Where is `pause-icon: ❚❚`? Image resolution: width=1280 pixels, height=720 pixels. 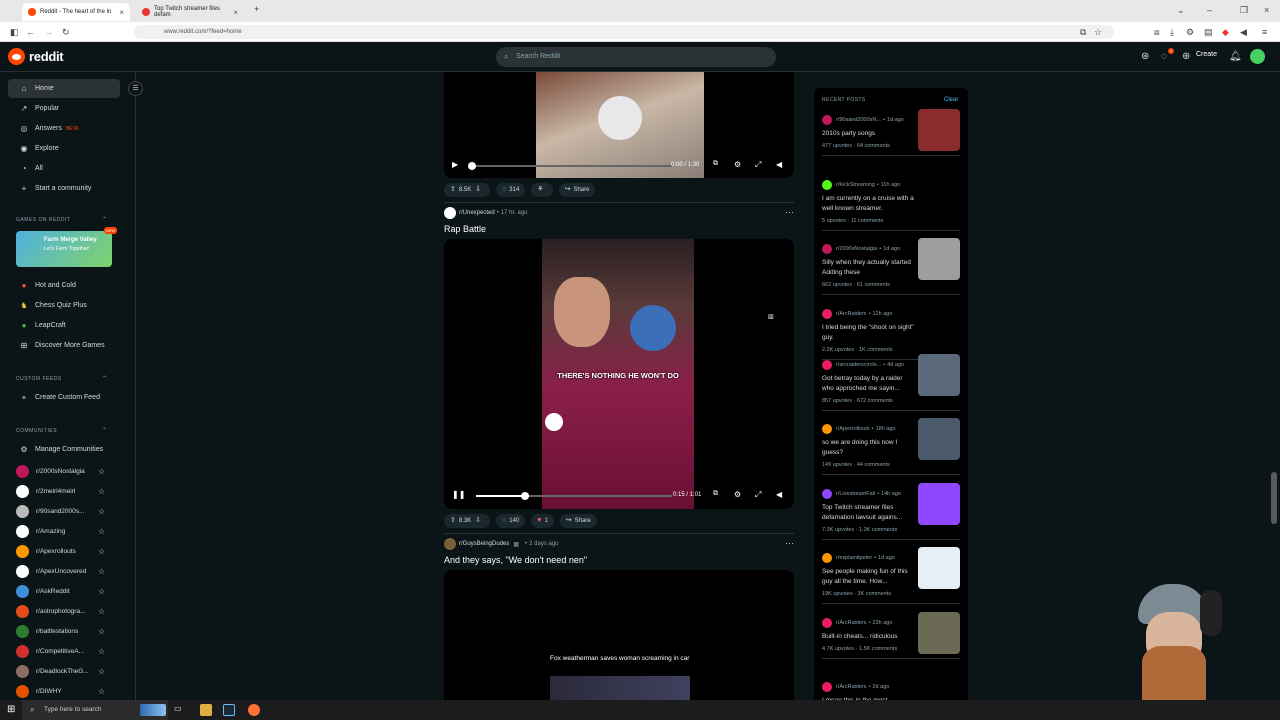 pause-icon: ❚❚ is located at coordinates (458, 494).